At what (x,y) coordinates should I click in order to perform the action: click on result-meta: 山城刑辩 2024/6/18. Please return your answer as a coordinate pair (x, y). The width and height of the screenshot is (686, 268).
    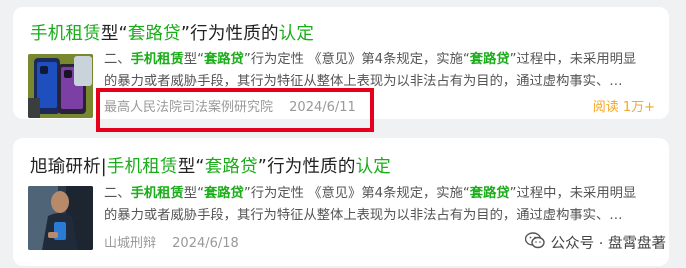
    Looking at the image, I should click on (171, 241).